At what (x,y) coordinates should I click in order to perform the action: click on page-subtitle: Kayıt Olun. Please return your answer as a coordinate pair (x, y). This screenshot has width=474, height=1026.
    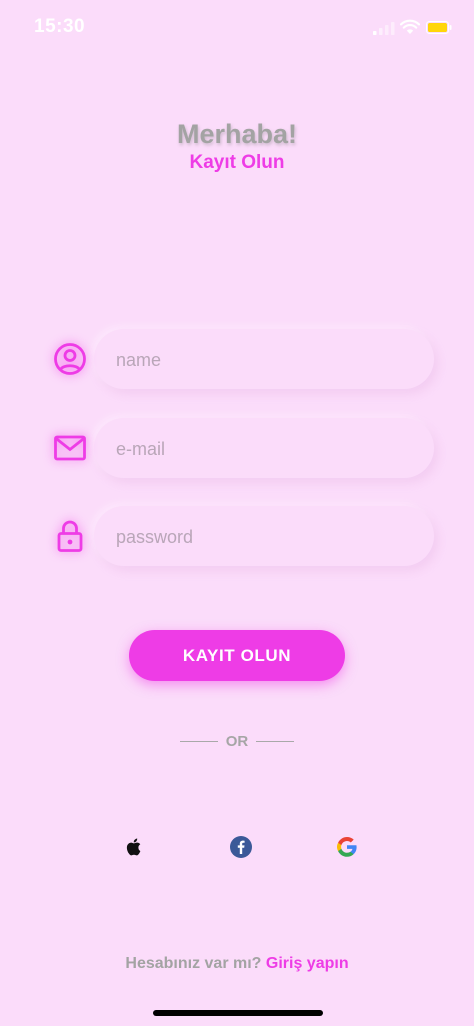
    Looking at the image, I should click on (237, 162).